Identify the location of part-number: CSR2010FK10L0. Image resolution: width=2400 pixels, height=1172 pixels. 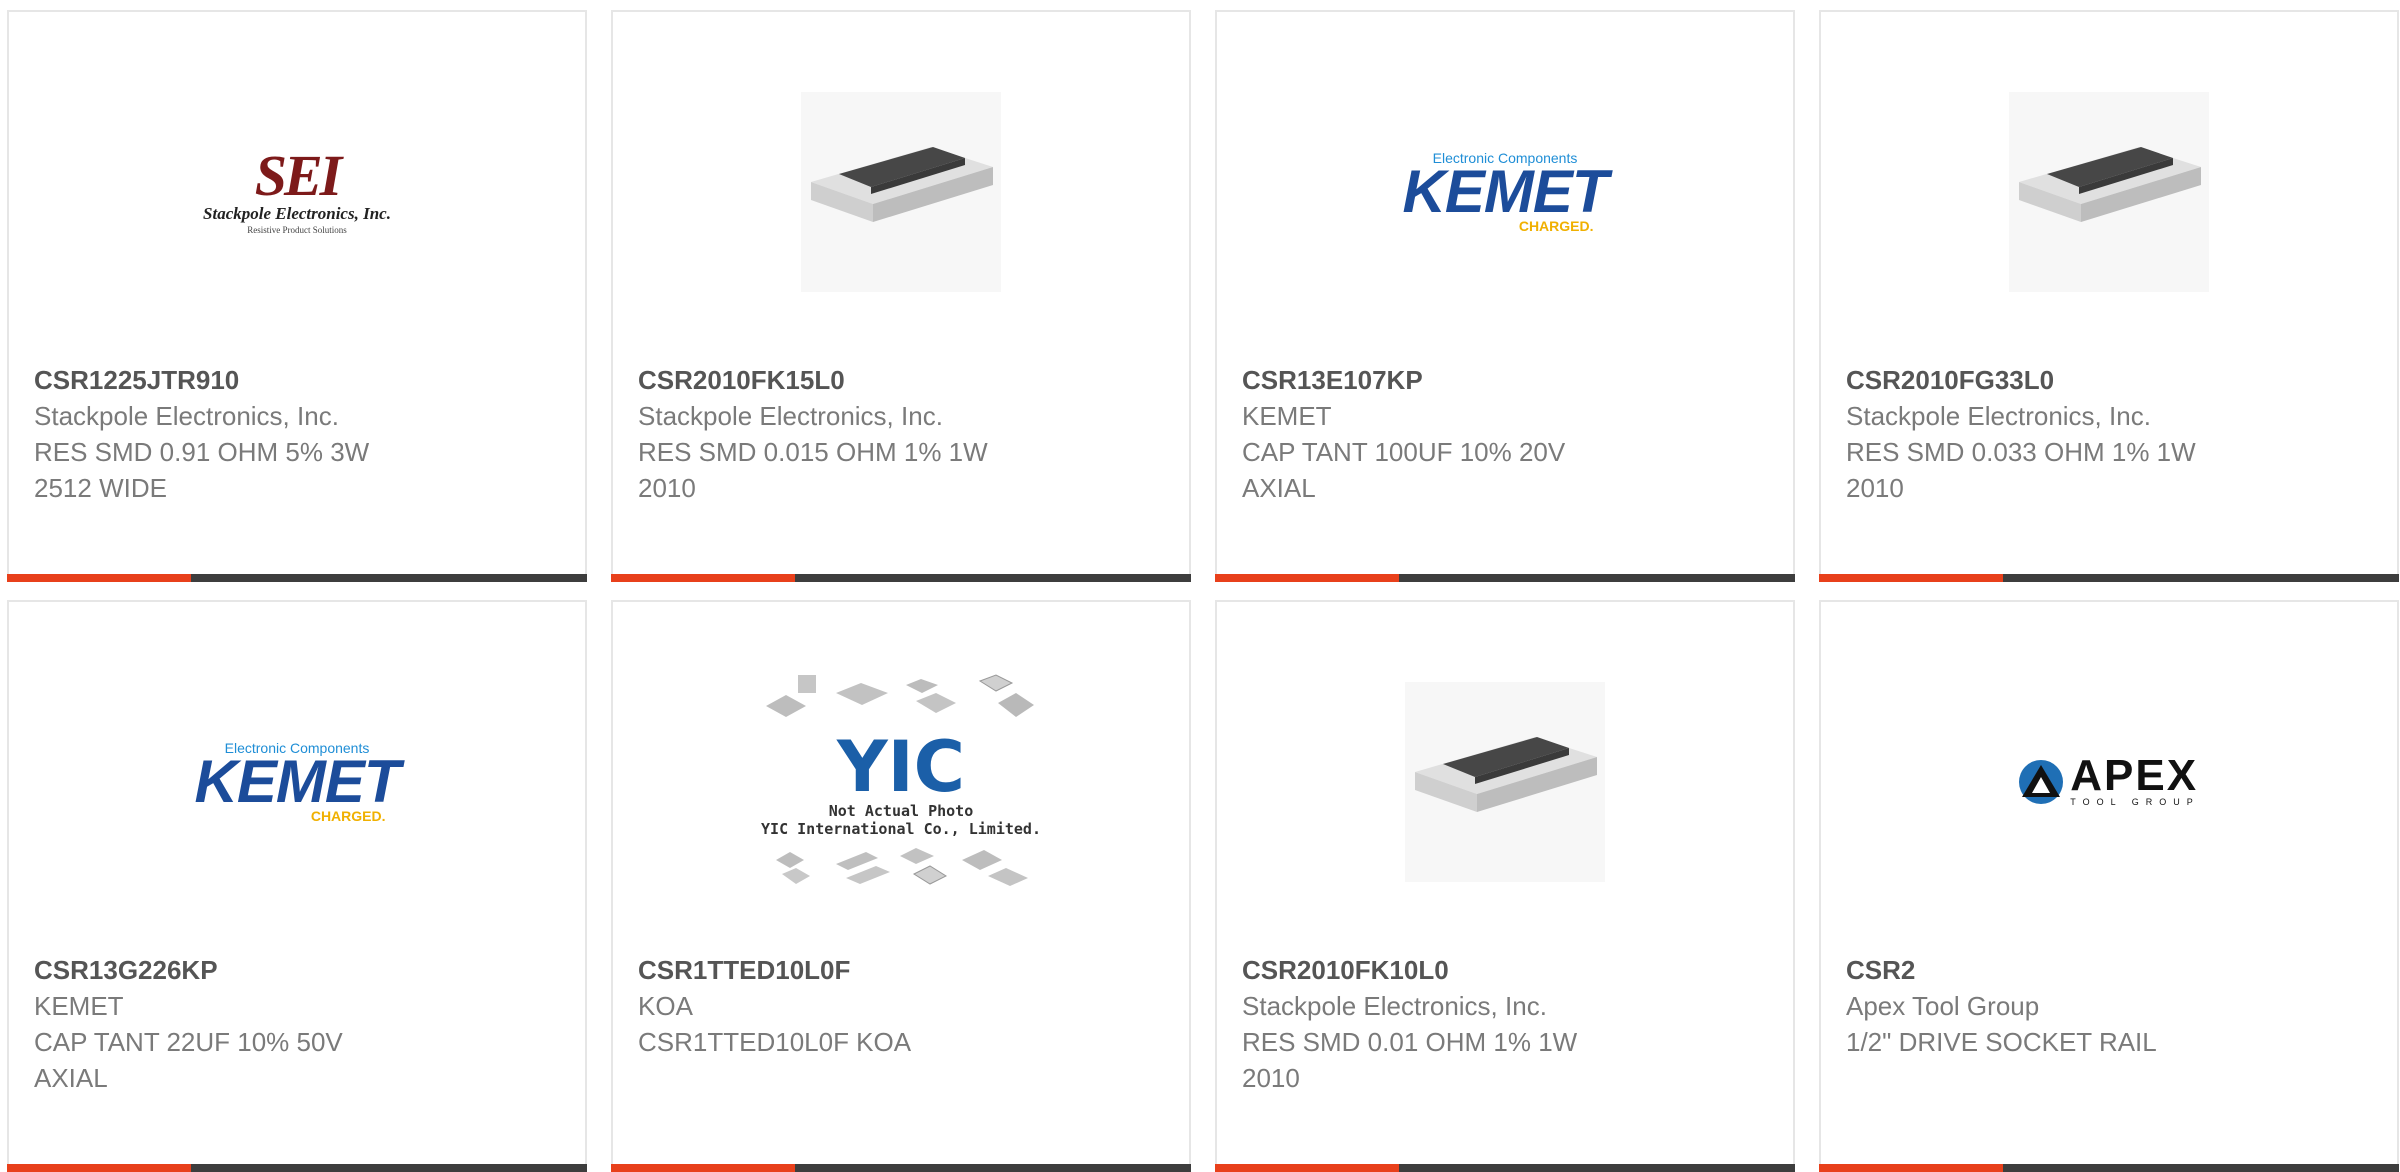
(1507, 970).